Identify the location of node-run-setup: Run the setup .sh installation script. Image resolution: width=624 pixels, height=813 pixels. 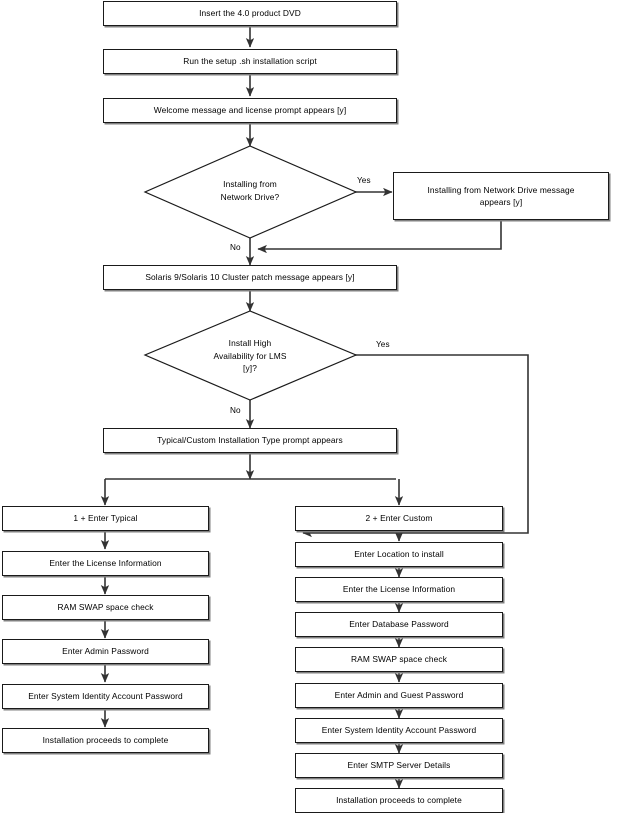
(250, 61).